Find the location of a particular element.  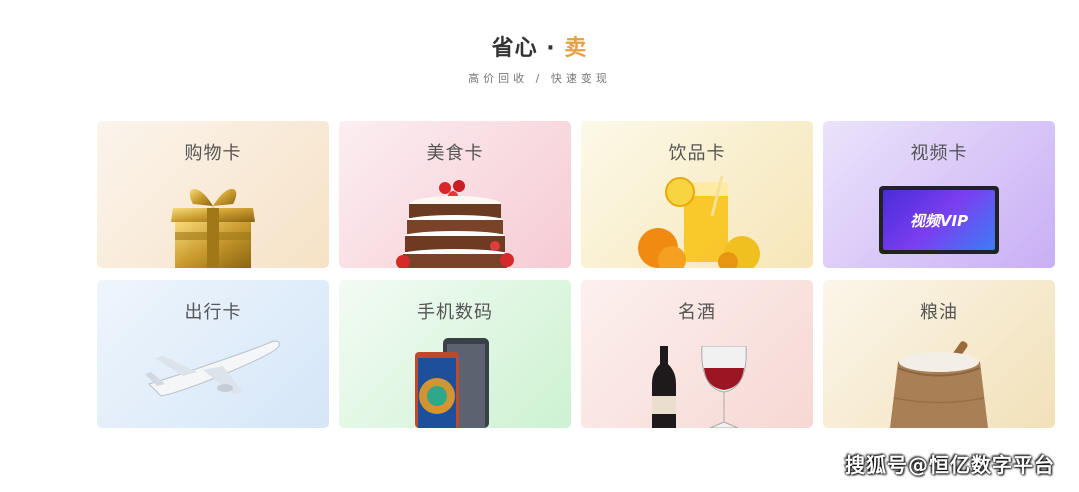

card-digital: 手机数码 is located at coordinates (455, 354).